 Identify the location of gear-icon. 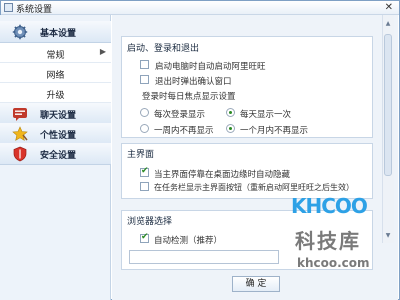
(20, 32).